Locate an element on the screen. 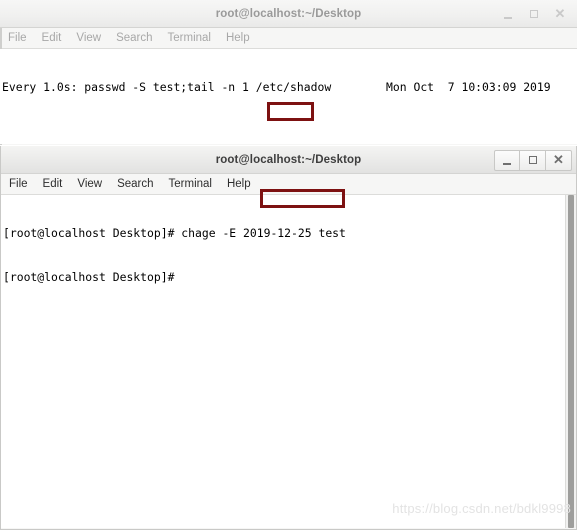 Image resolution: width=577 pixels, height=532 pixels. menubar-bottom: File Edit View Search Terminal Help is located at coordinates (288, 184).